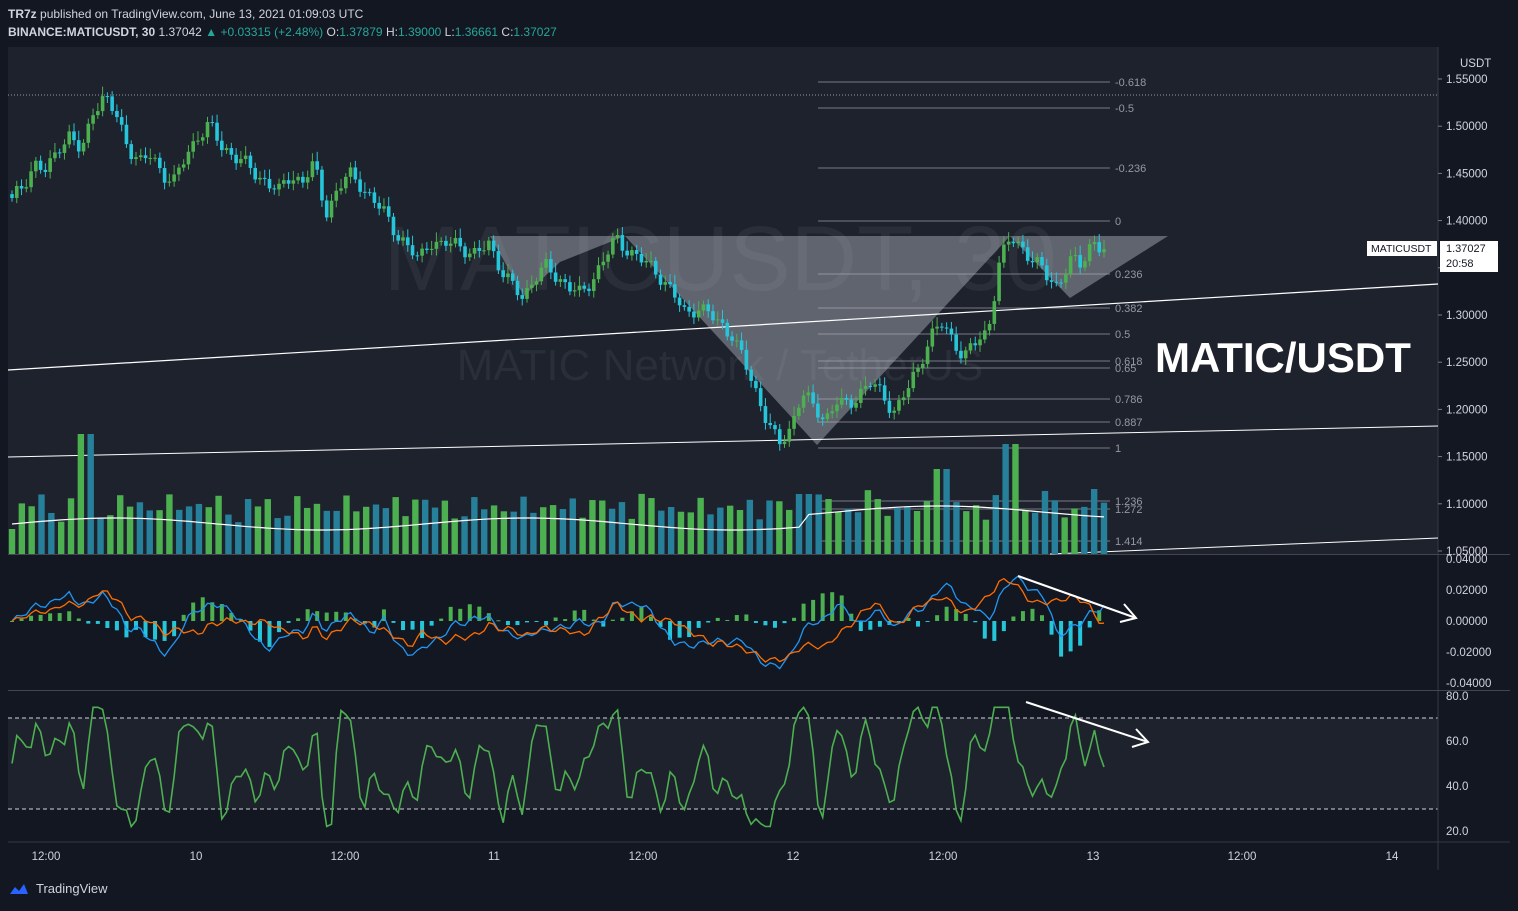 This screenshot has height=911, width=1518. I want to click on price-tick-label: 1.25000, so click(1467, 363).